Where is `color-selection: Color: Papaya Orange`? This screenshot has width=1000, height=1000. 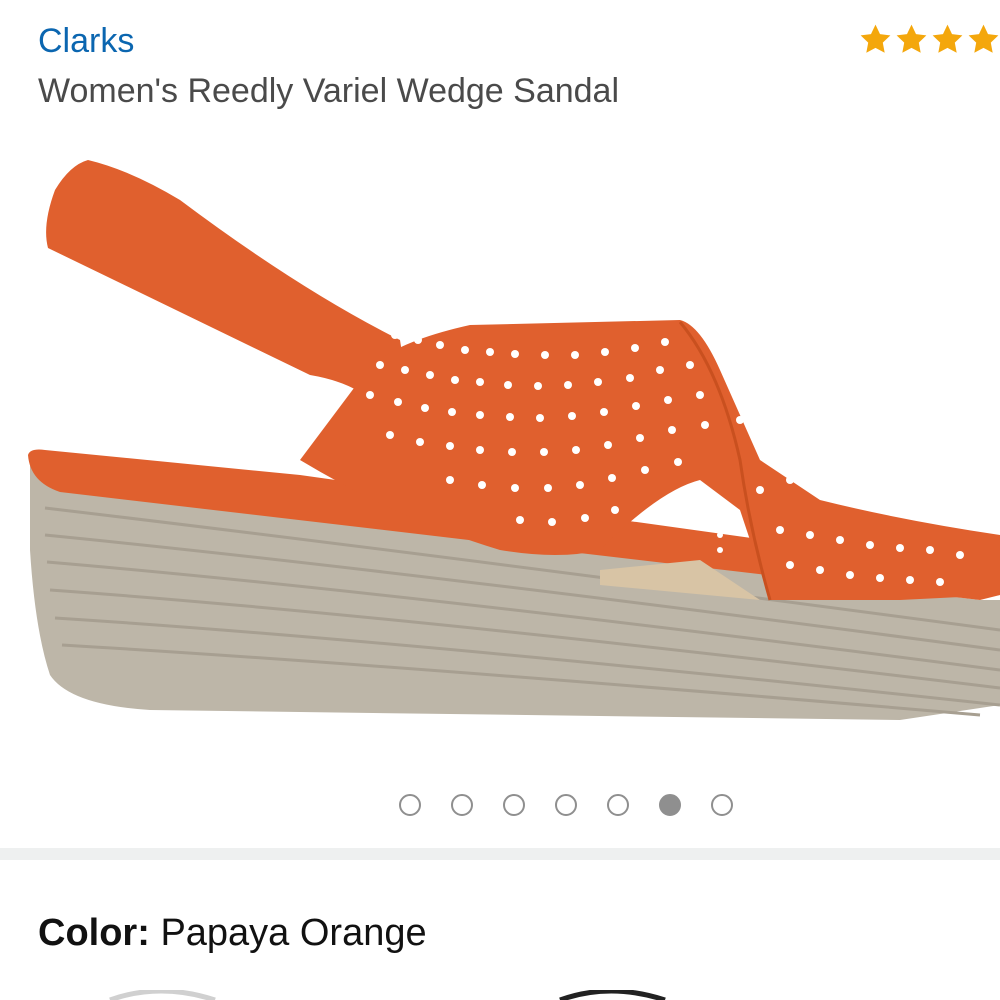 color-selection: Color: Papaya Orange is located at coordinates (232, 933).